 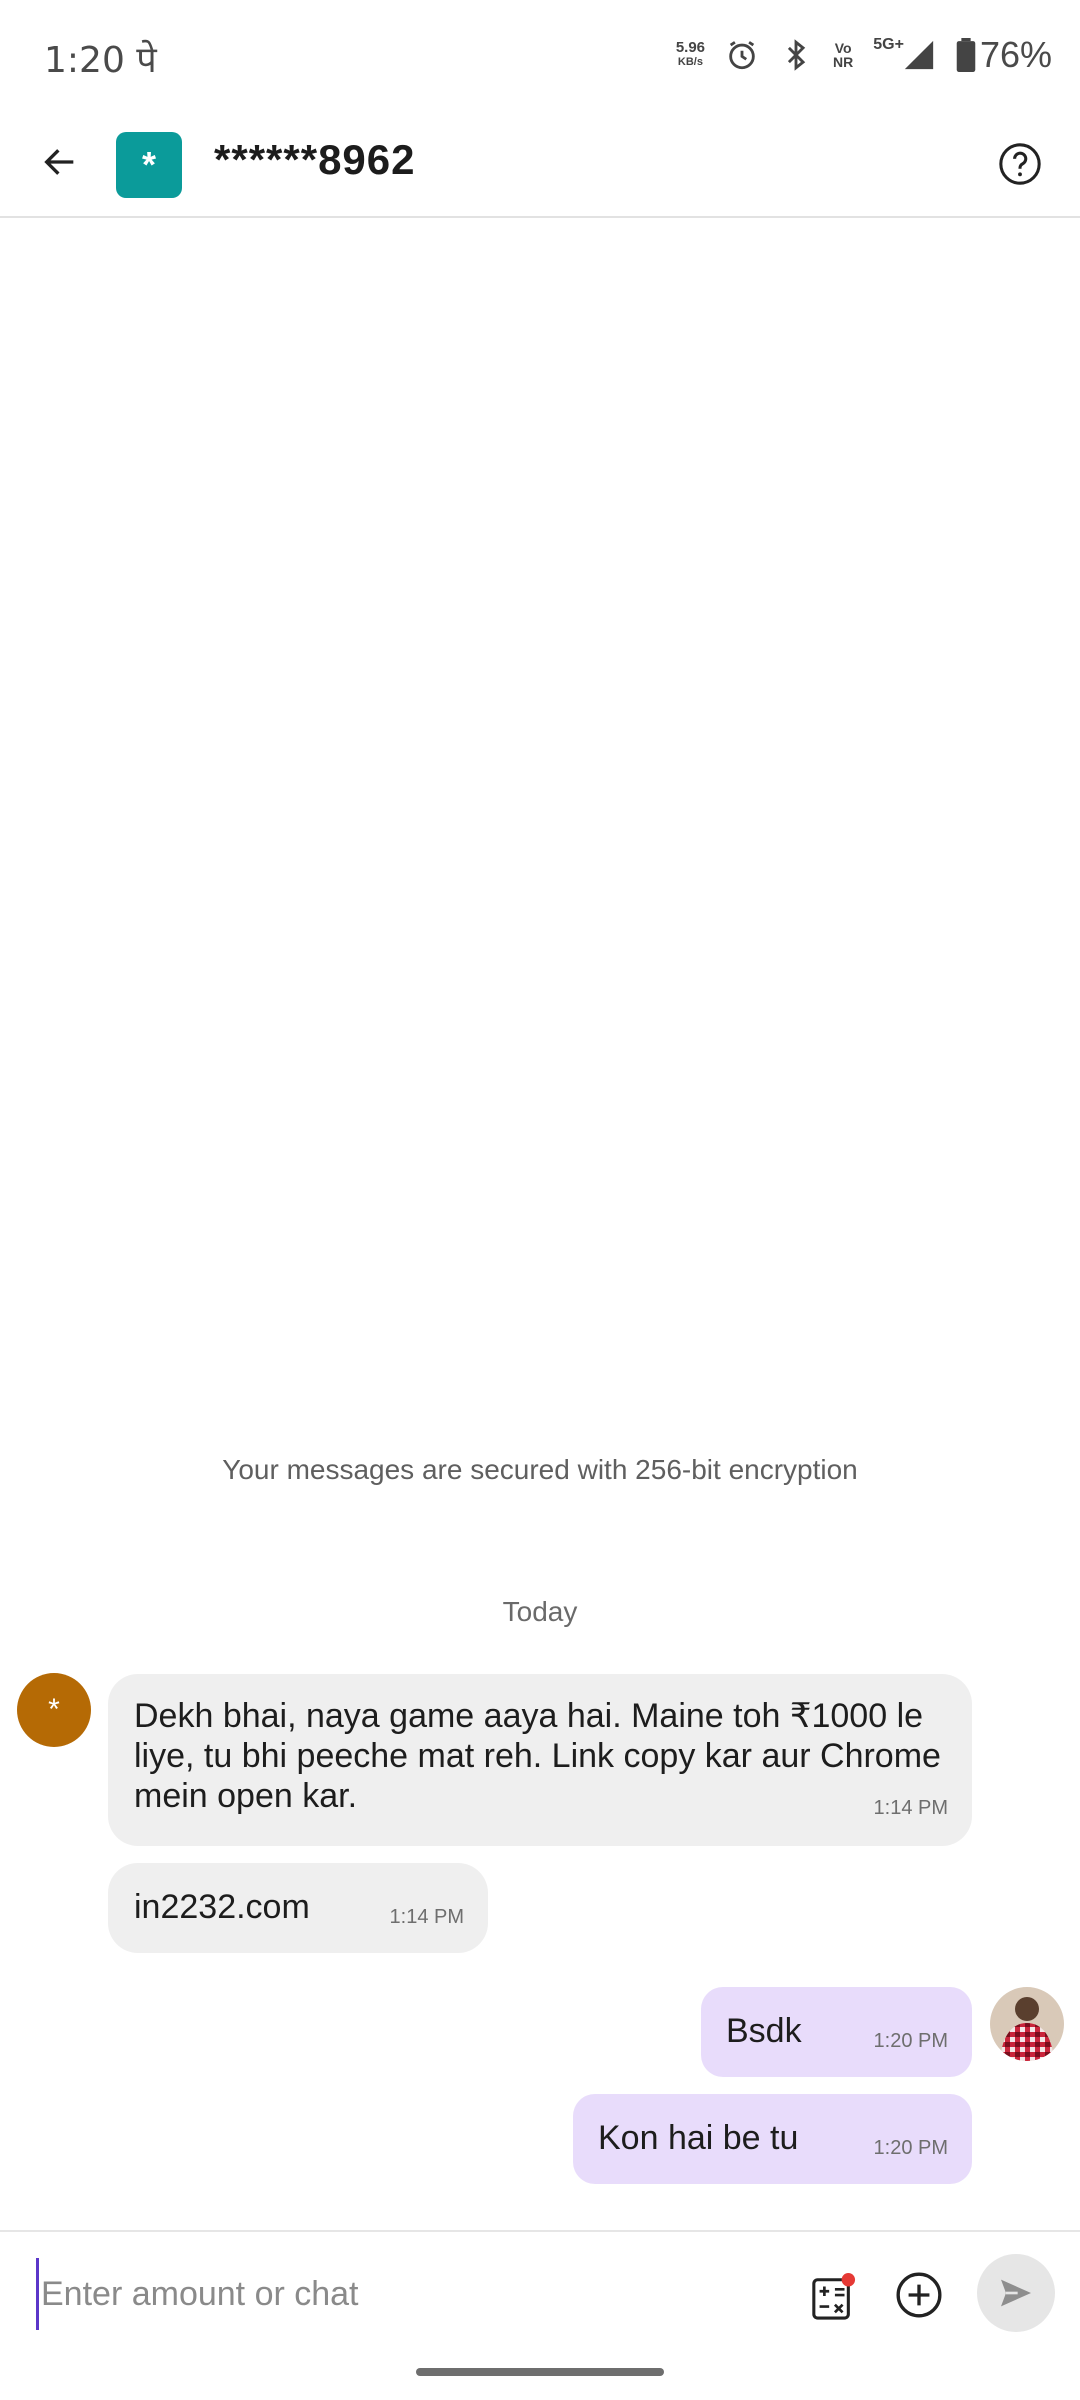 I want to click on user-avatar, so click(x=1027, y=2024).